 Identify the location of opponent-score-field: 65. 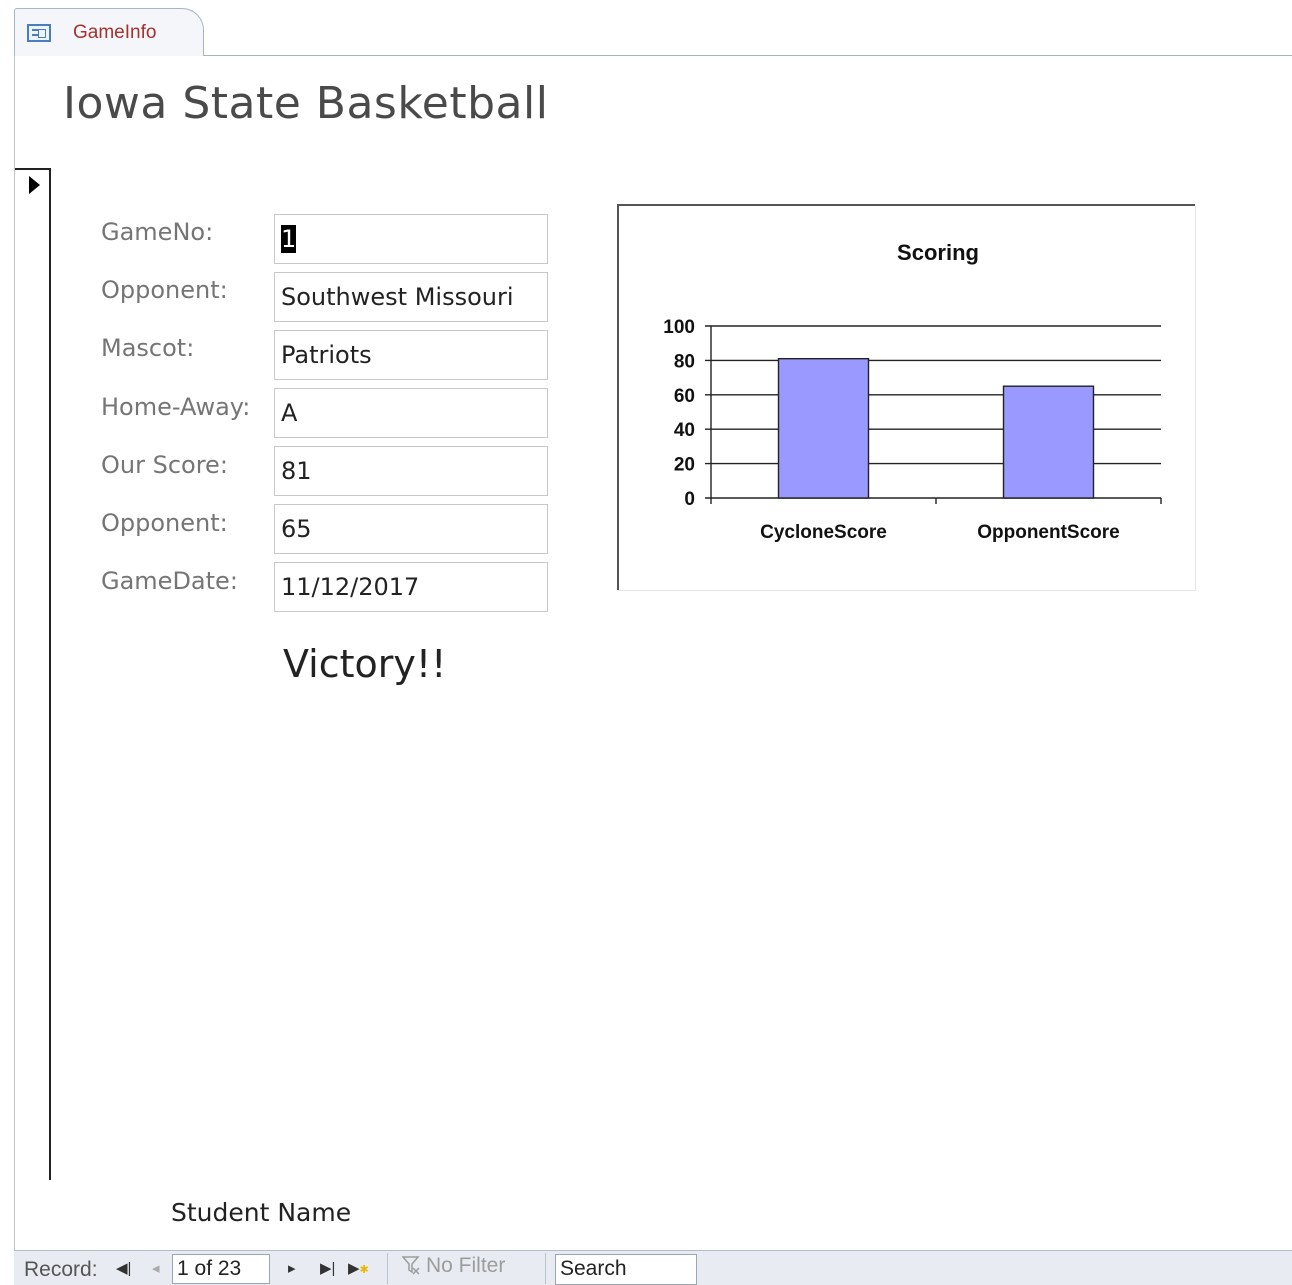
(411, 529).